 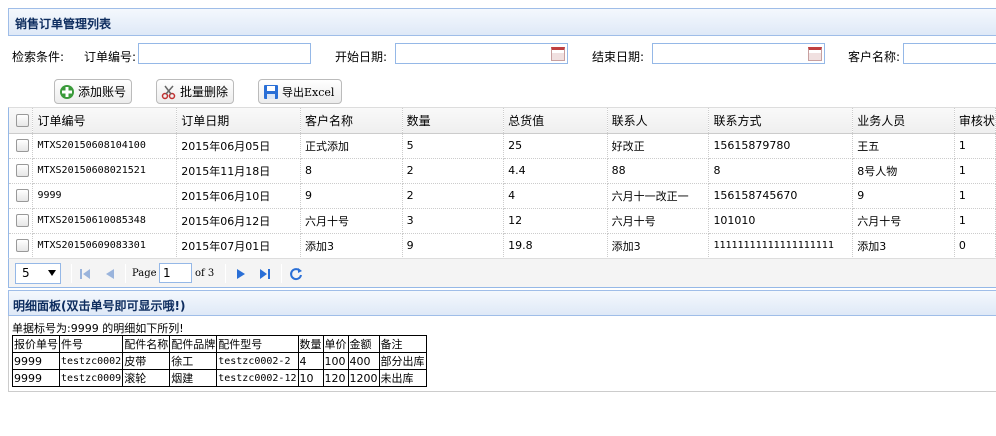 I want to click on column-header: 订单编号, so click(x=105, y=121).